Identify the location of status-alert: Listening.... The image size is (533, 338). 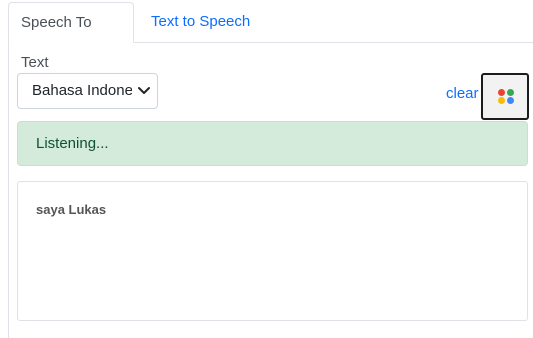
(272, 143).